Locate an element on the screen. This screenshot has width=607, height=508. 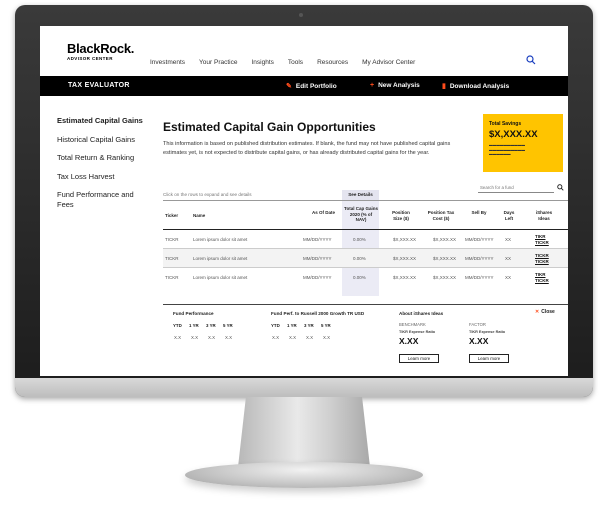
pencil-icon: ✎ is located at coordinates (289, 86).